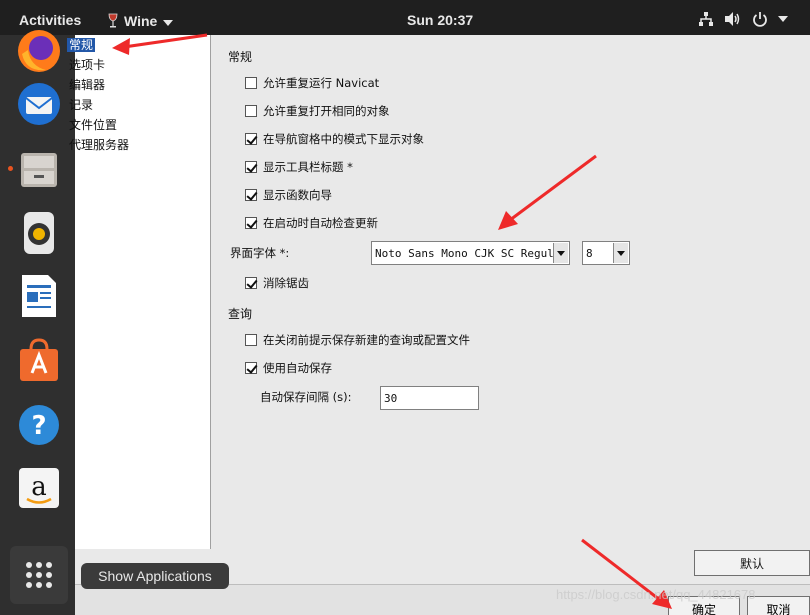 Image resolution: width=810 pixels, height=615 pixels. Describe the element at coordinates (306, 397) in the screenshot. I see `autosave-interval-label: 自动保存间隔 (s):` at that location.